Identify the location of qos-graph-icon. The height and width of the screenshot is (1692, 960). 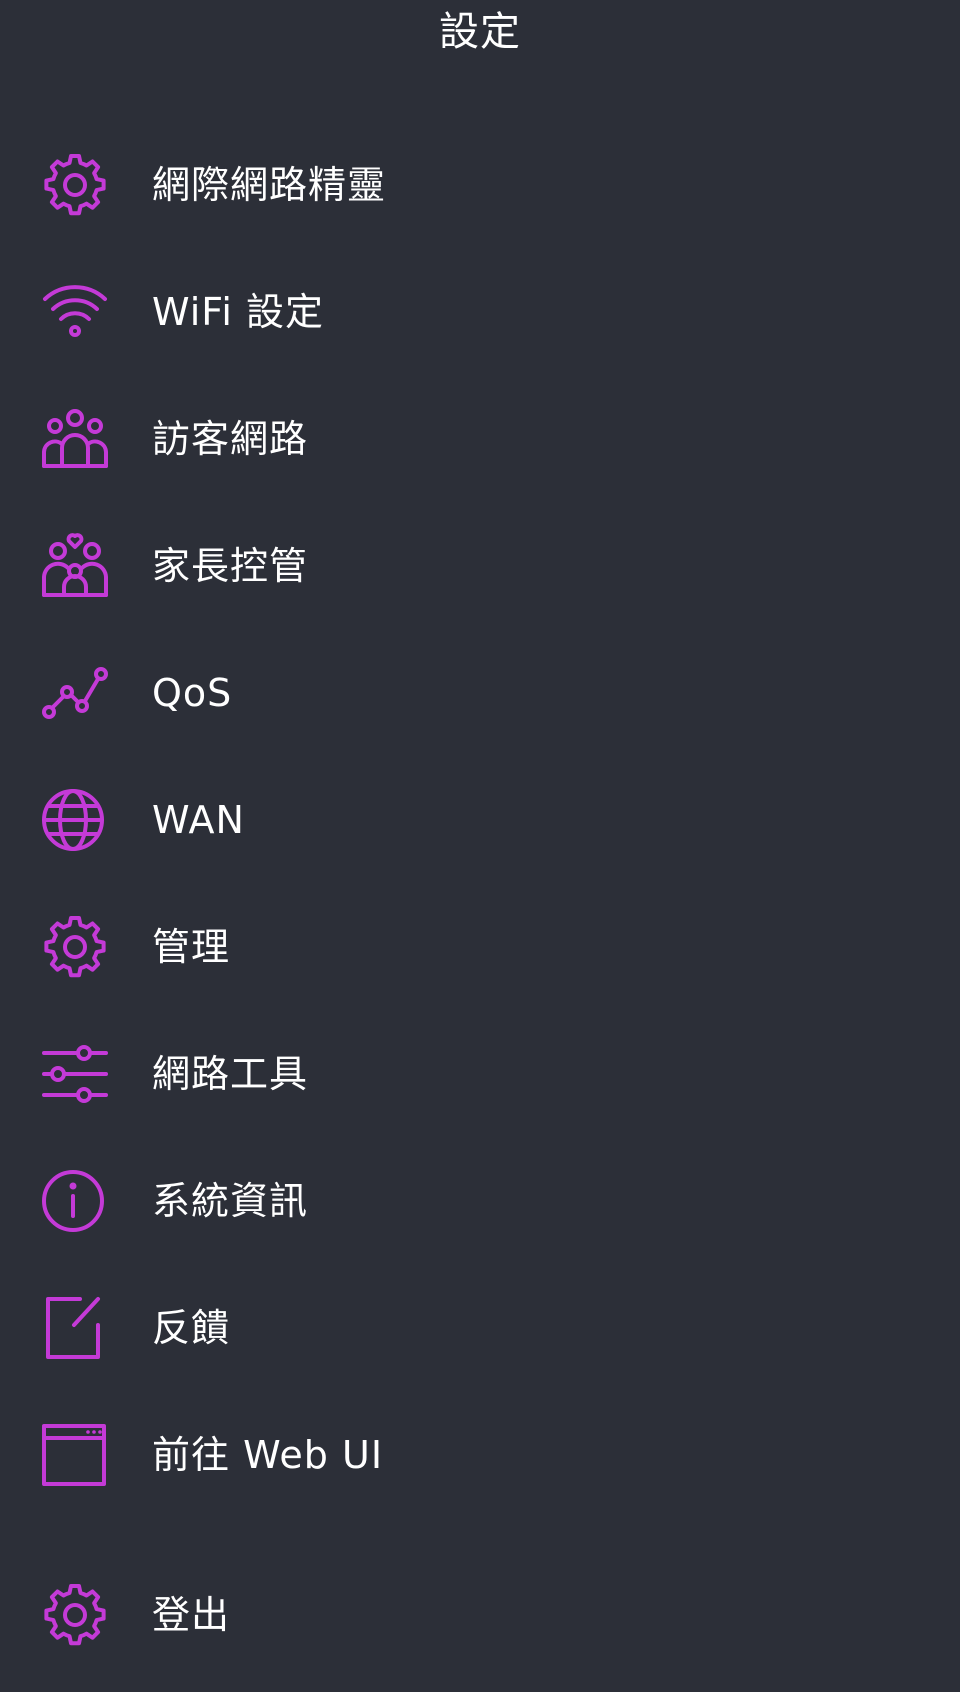
(75, 693).